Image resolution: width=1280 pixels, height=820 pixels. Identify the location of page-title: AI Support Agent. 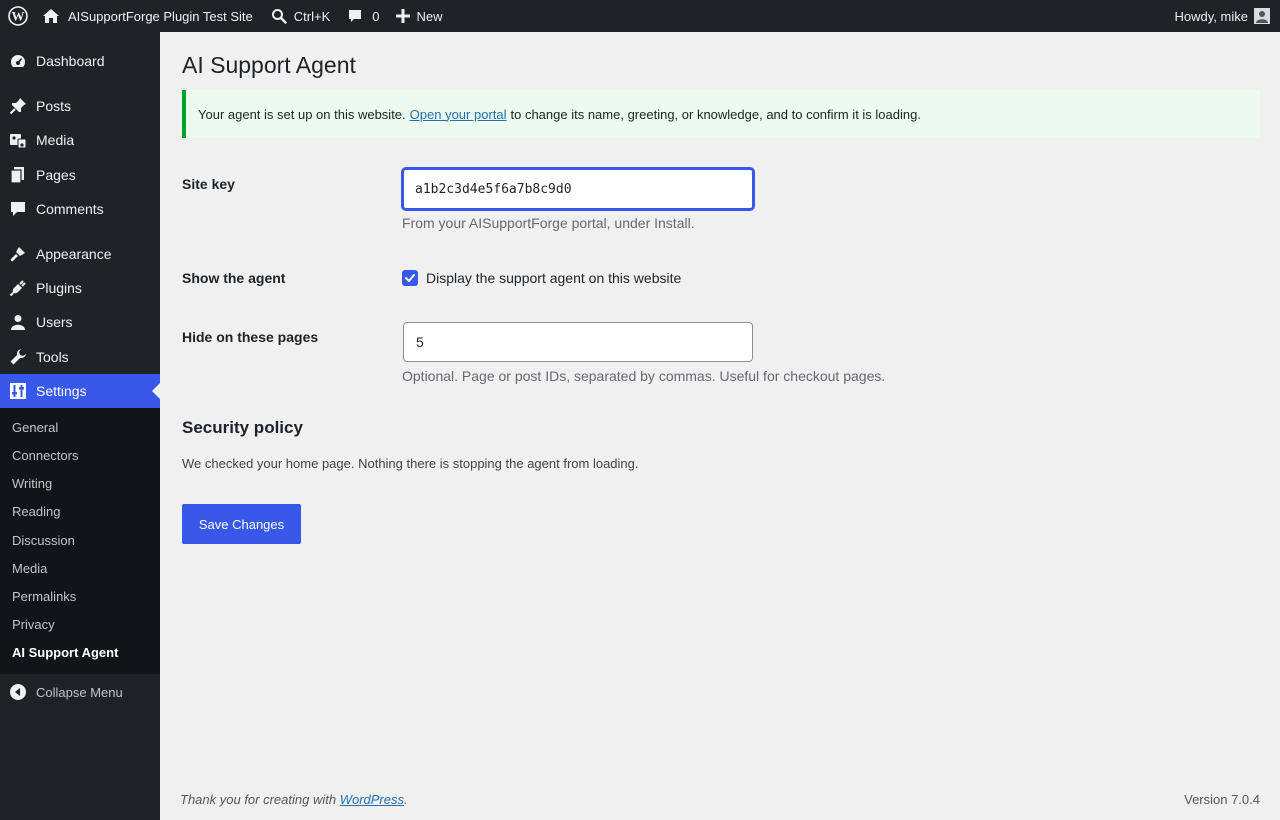
(269, 65).